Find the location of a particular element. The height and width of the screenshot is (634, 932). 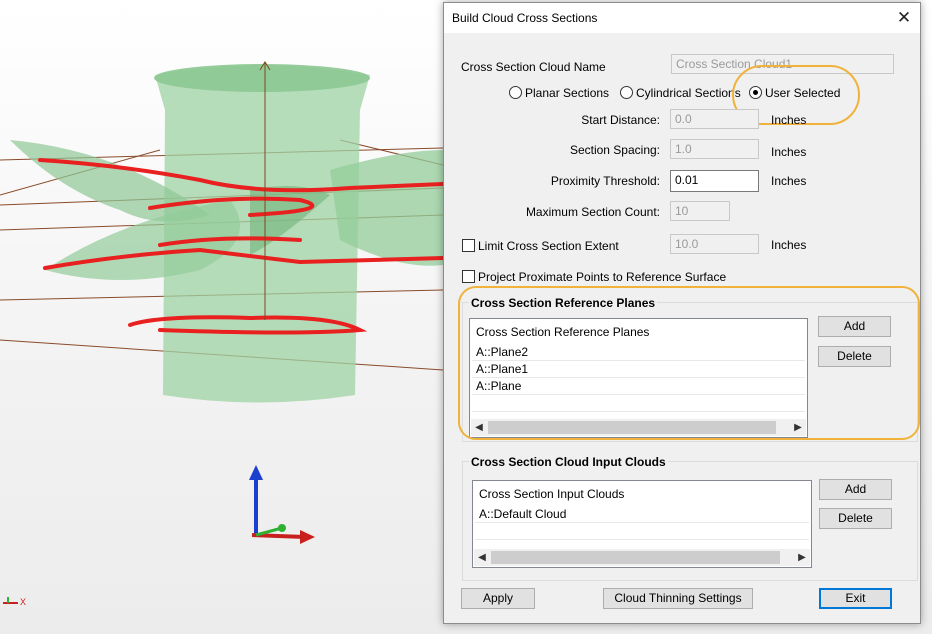

input-clouds-delete-button: Delete is located at coordinates (855, 518).